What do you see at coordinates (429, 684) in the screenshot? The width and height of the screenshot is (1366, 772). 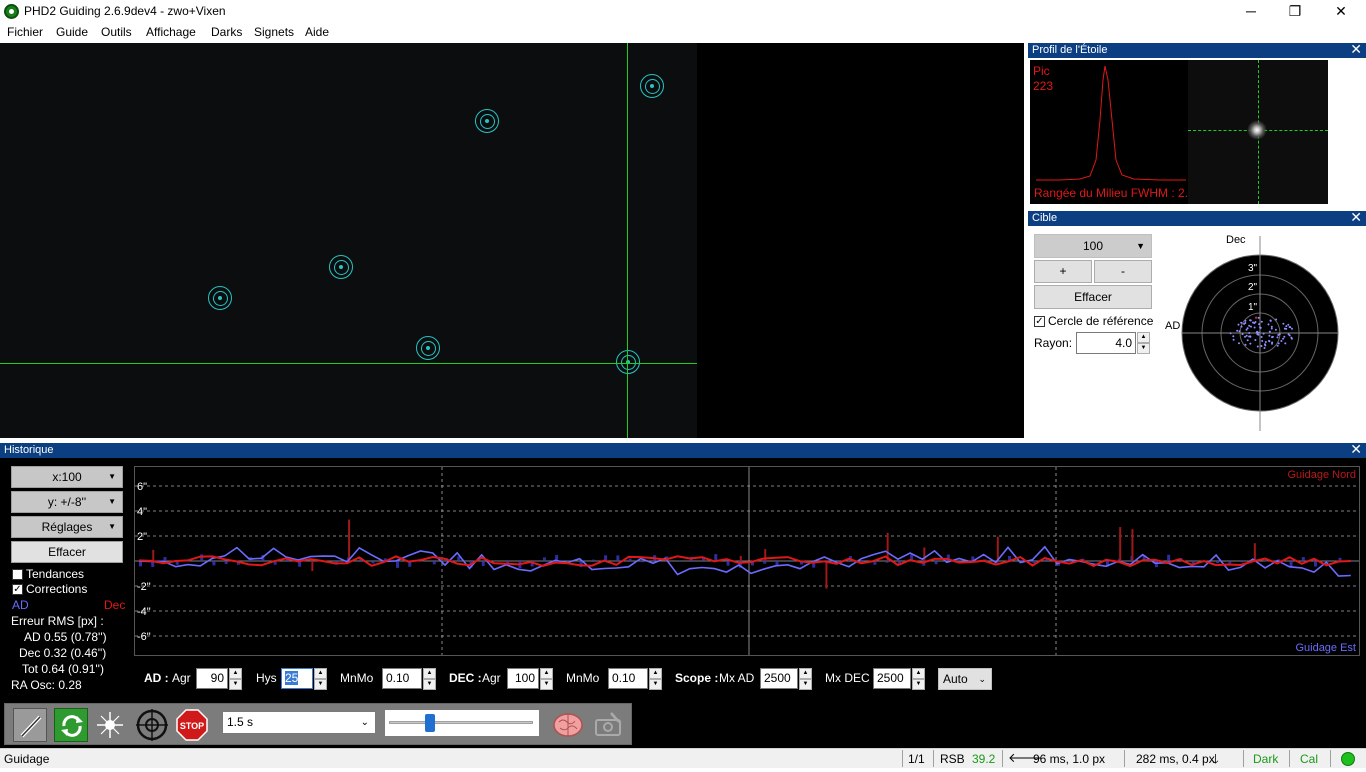 I see `ra-mnmo-down-arrow: ▼` at bounding box center [429, 684].